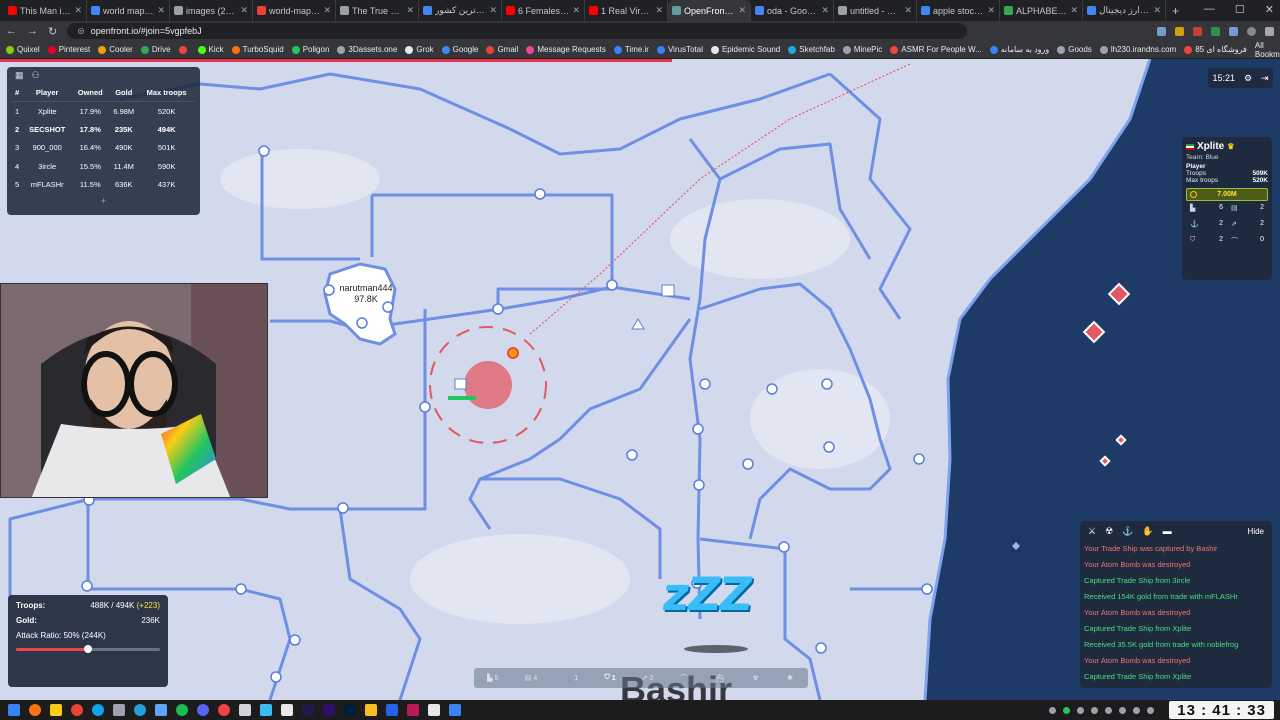 This screenshot has height=720, width=1280. I want to click on build-option-missile-silo: ⇗ 2, so click(648, 678).